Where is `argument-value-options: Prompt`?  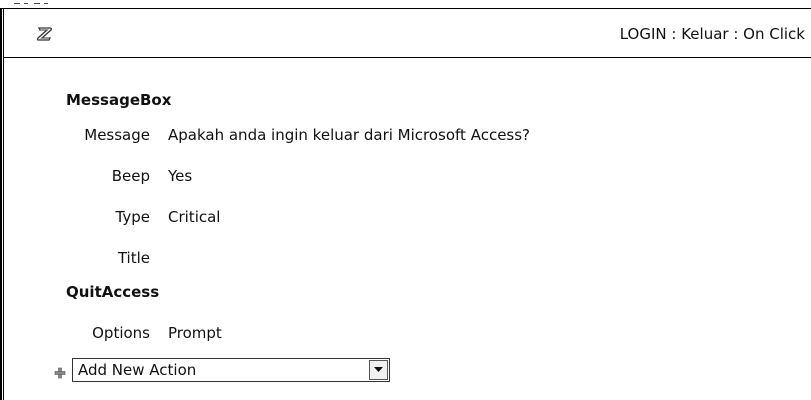
argument-value-options: Prompt is located at coordinates (195, 333).